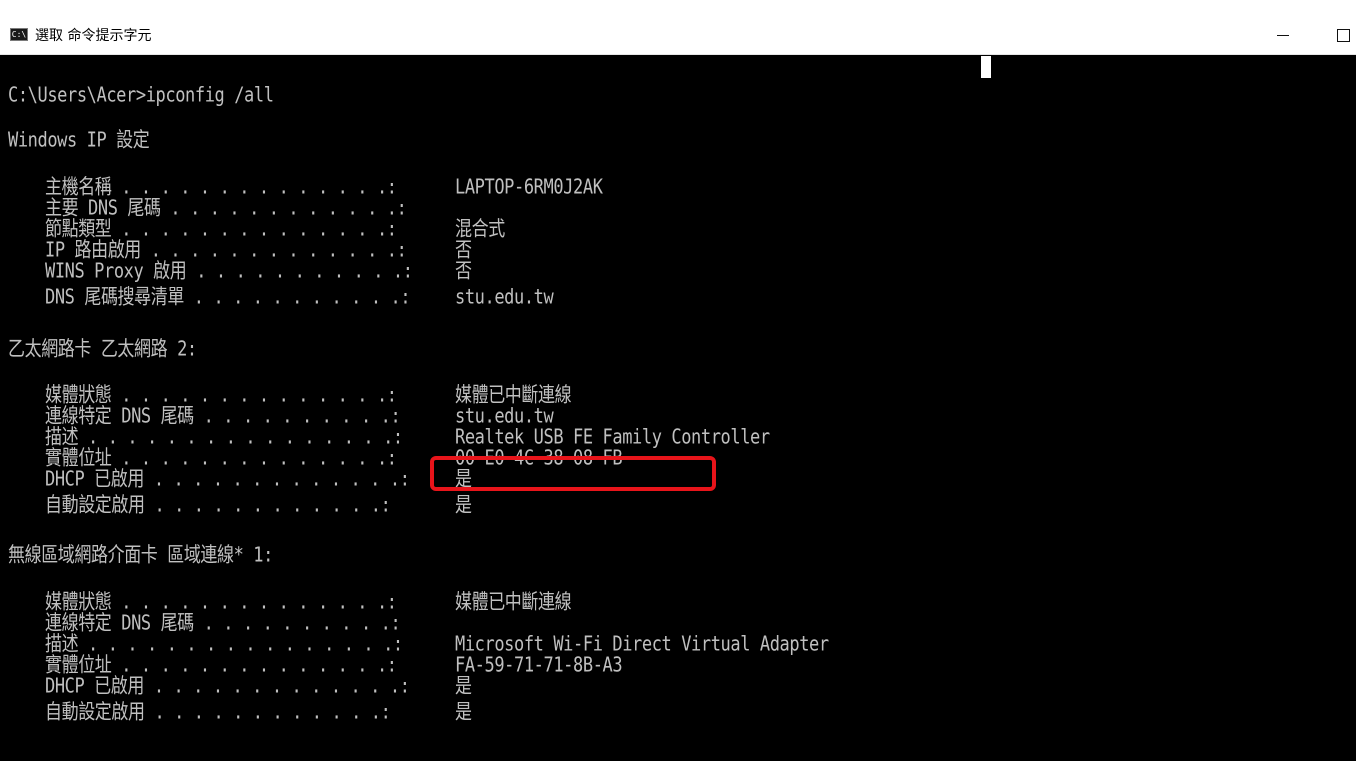  Describe the element at coordinates (140, 555) in the screenshot. I see `section-header-wireless: 無線區域網路介面卡 區域連線* 1:` at that location.